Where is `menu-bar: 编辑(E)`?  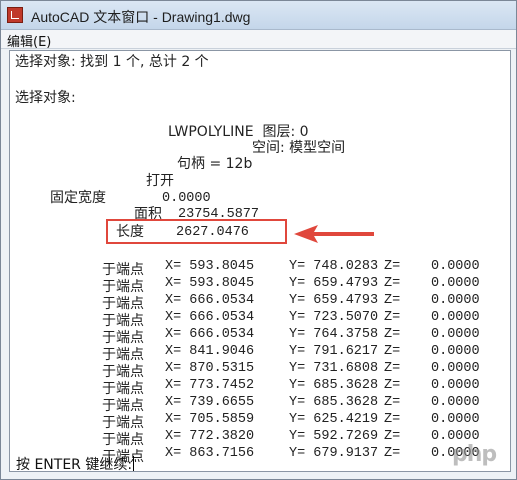
menu-bar: 编辑(E) is located at coordinates (258, 40).